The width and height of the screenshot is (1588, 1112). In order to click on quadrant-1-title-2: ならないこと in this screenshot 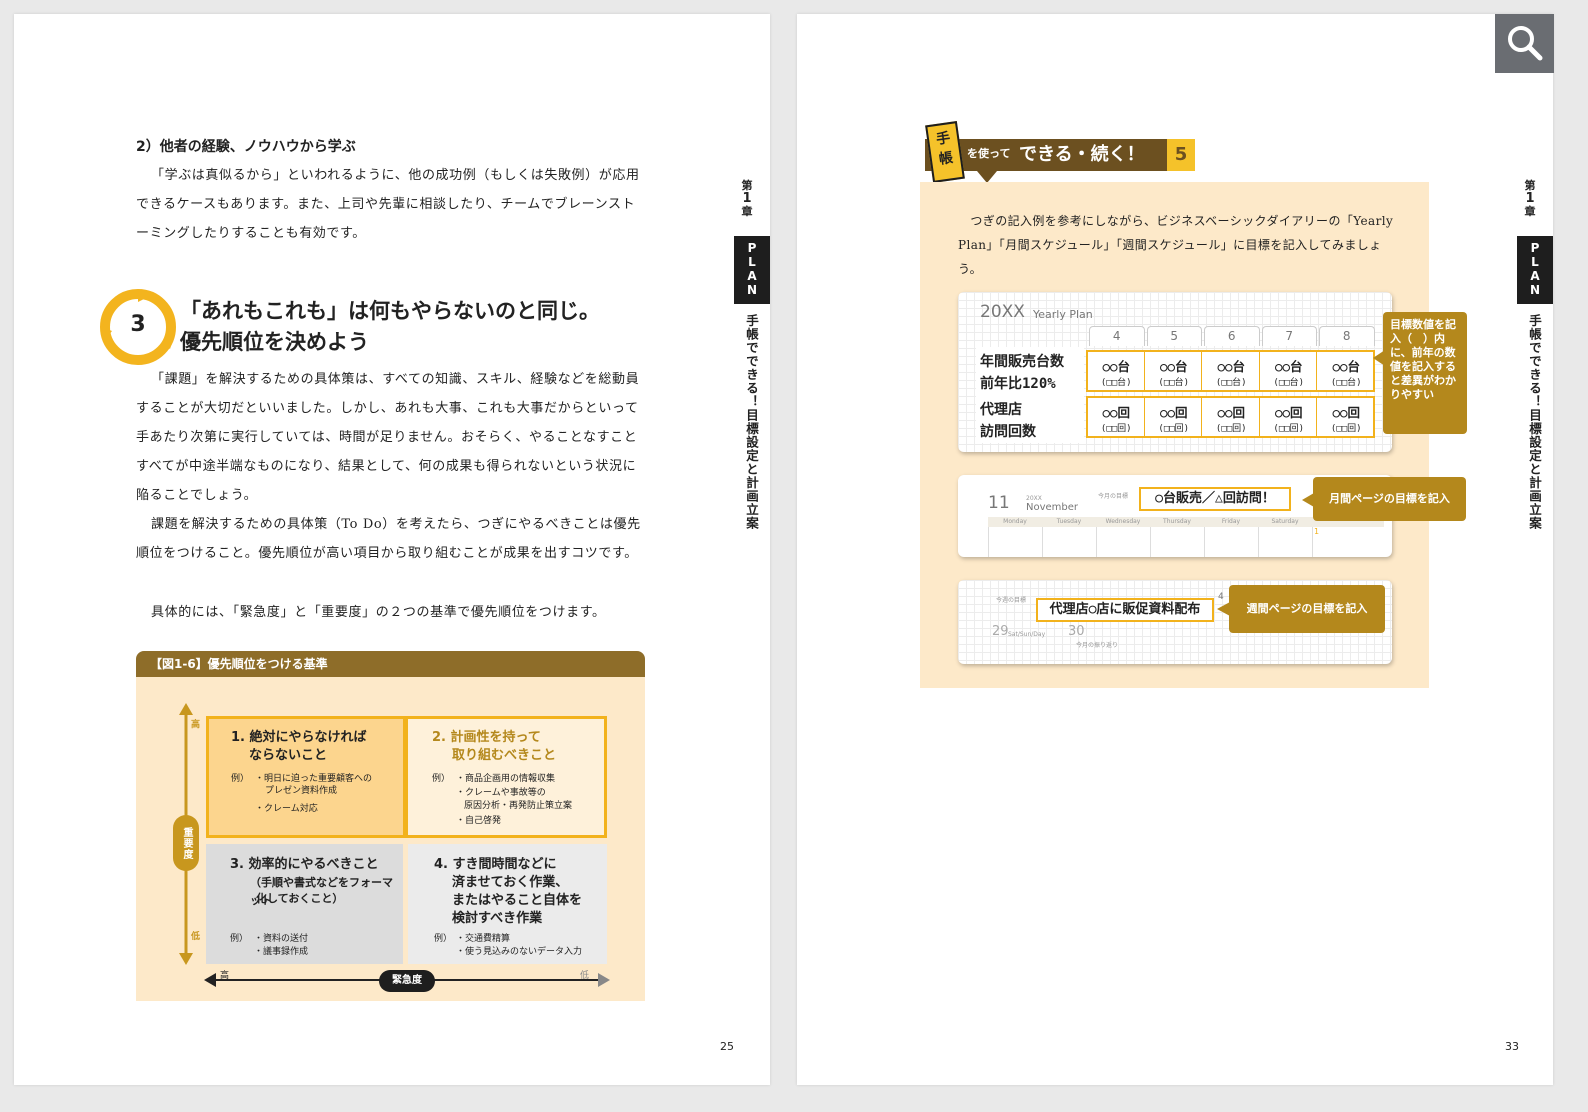, I will do `click(288, 755)`.